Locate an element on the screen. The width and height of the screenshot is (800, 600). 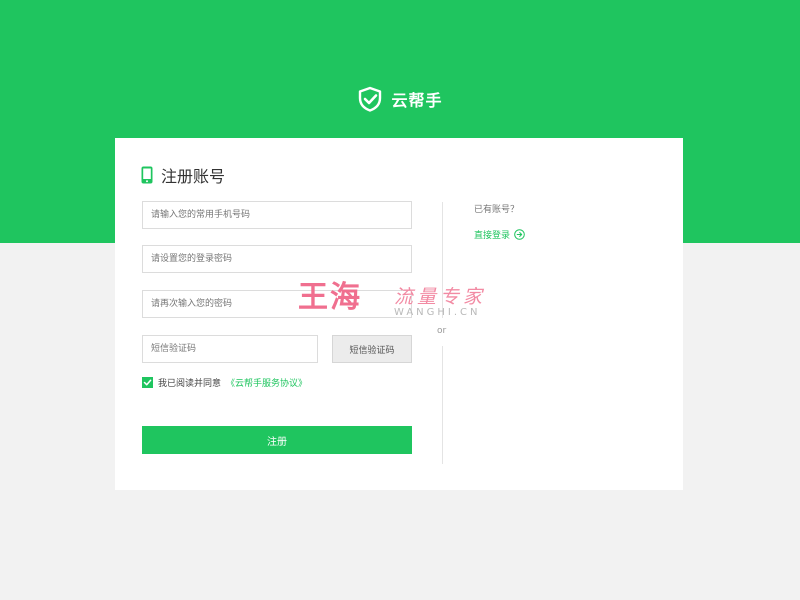
has-account-text: 已有账号？ is located at coordinates (497, 210).